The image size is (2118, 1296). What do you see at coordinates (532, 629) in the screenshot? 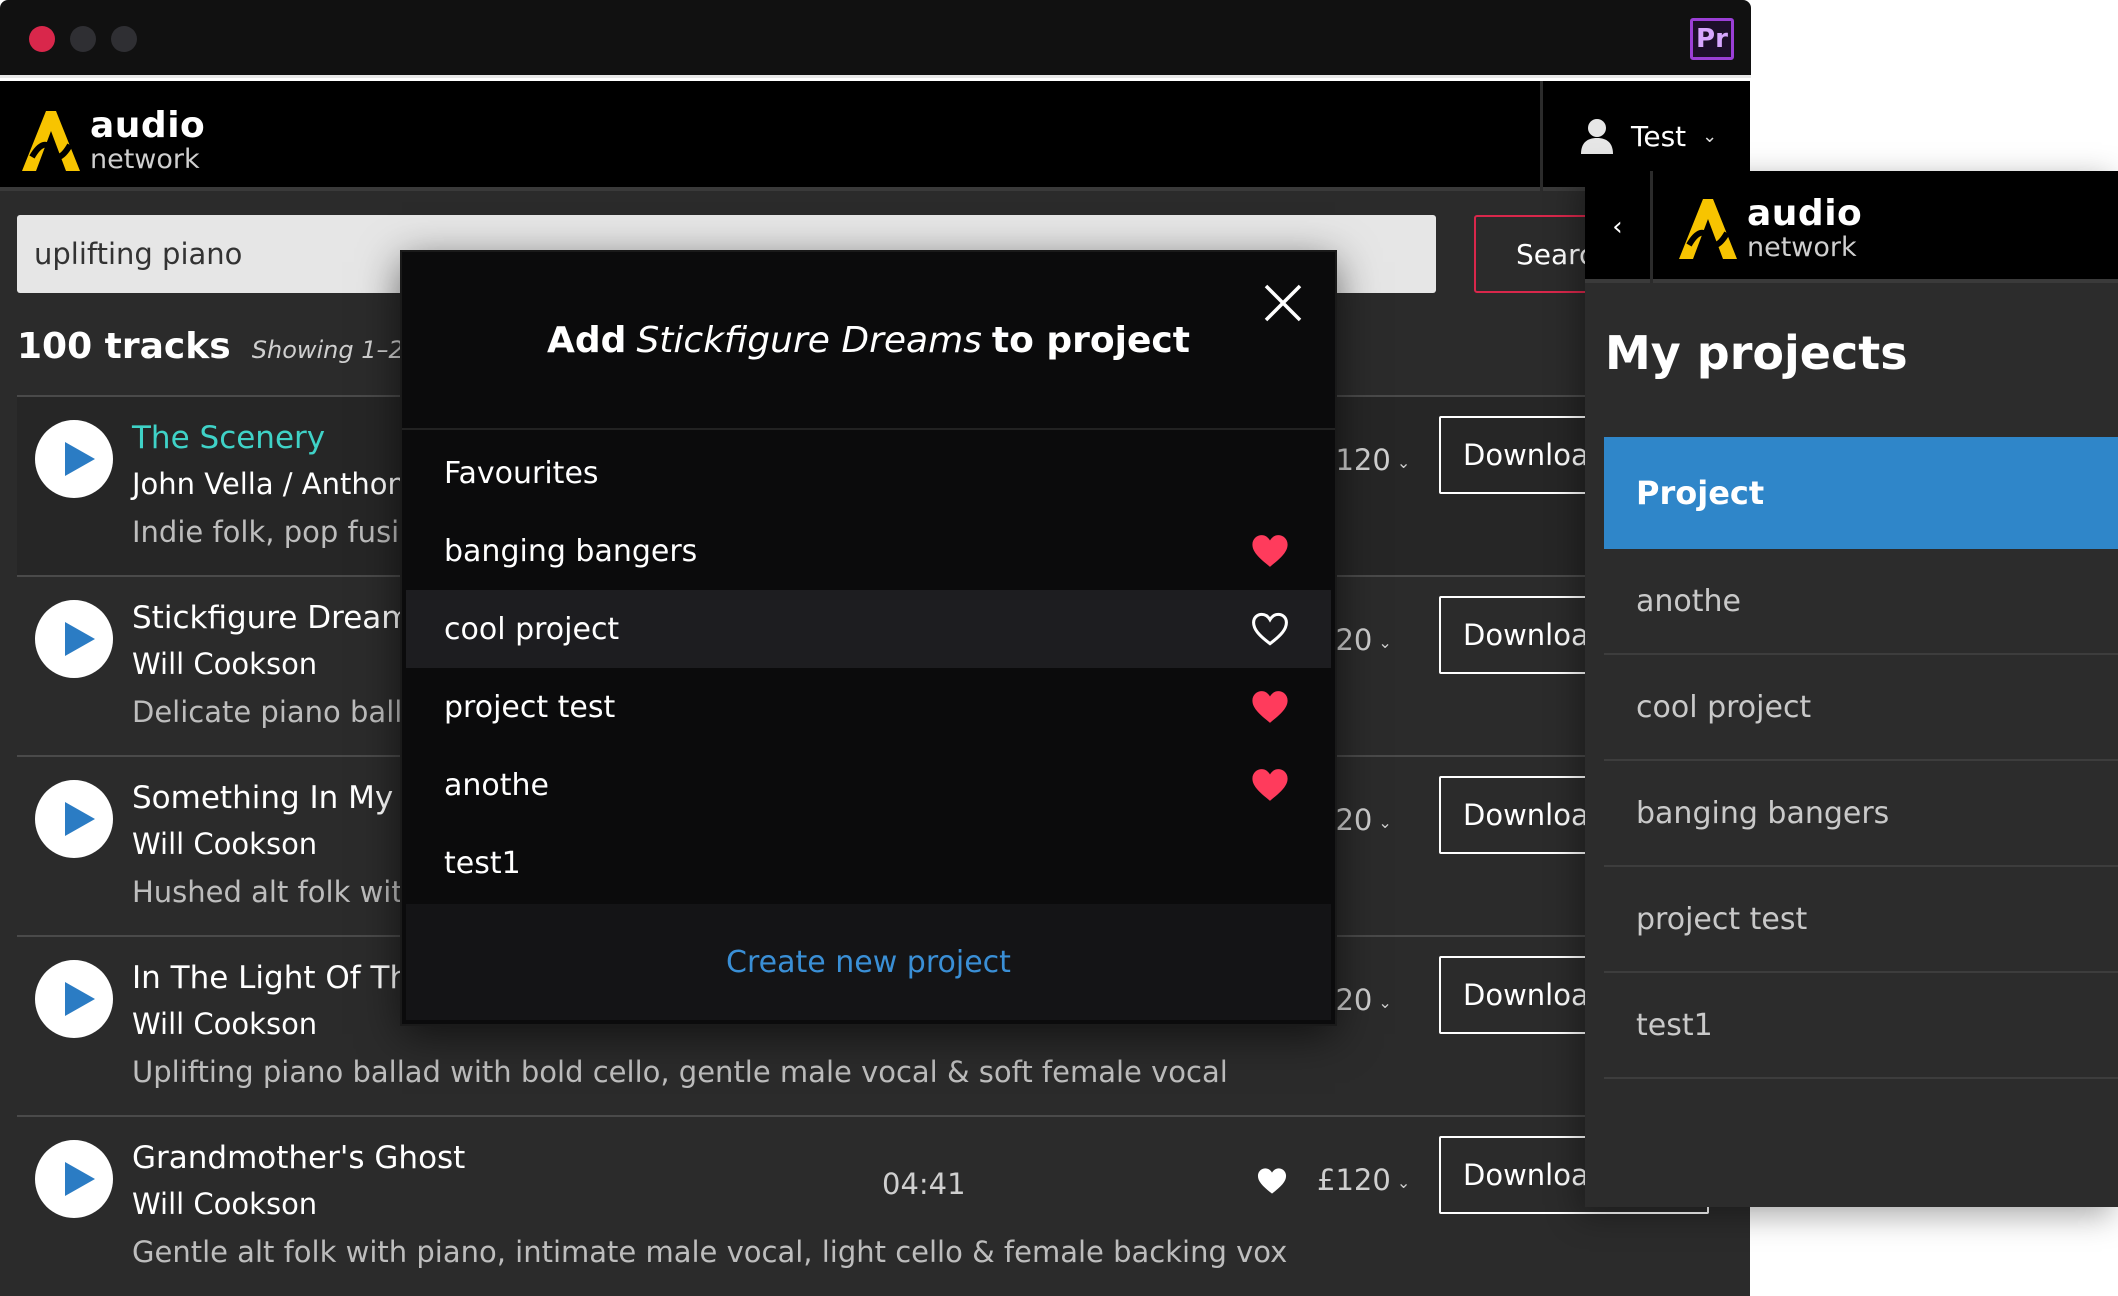
I see `project-choice-label: cool project` at bounding box center [532, 629].